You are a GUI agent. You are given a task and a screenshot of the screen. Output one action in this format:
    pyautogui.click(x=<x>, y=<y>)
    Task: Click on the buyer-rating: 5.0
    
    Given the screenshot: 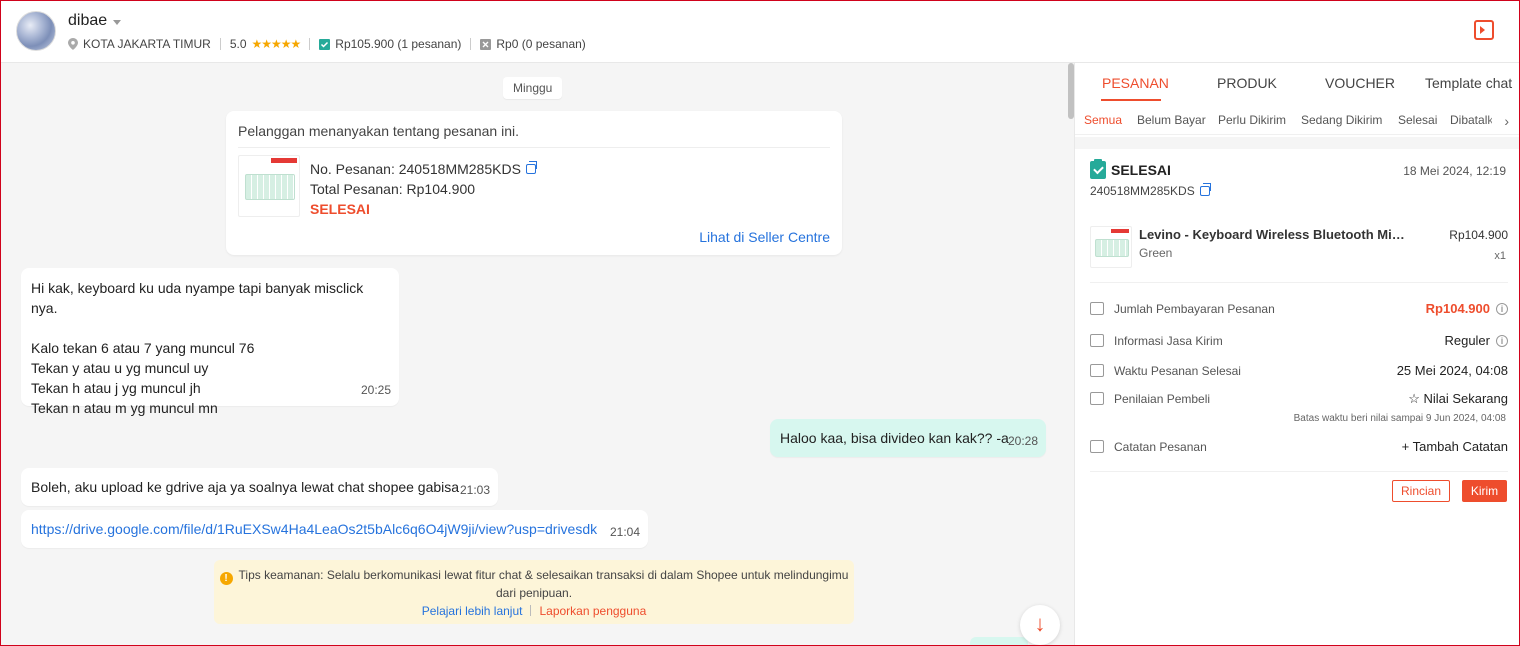 What is the action you would take?
    pyautogui.click(x=238, y=44)
    